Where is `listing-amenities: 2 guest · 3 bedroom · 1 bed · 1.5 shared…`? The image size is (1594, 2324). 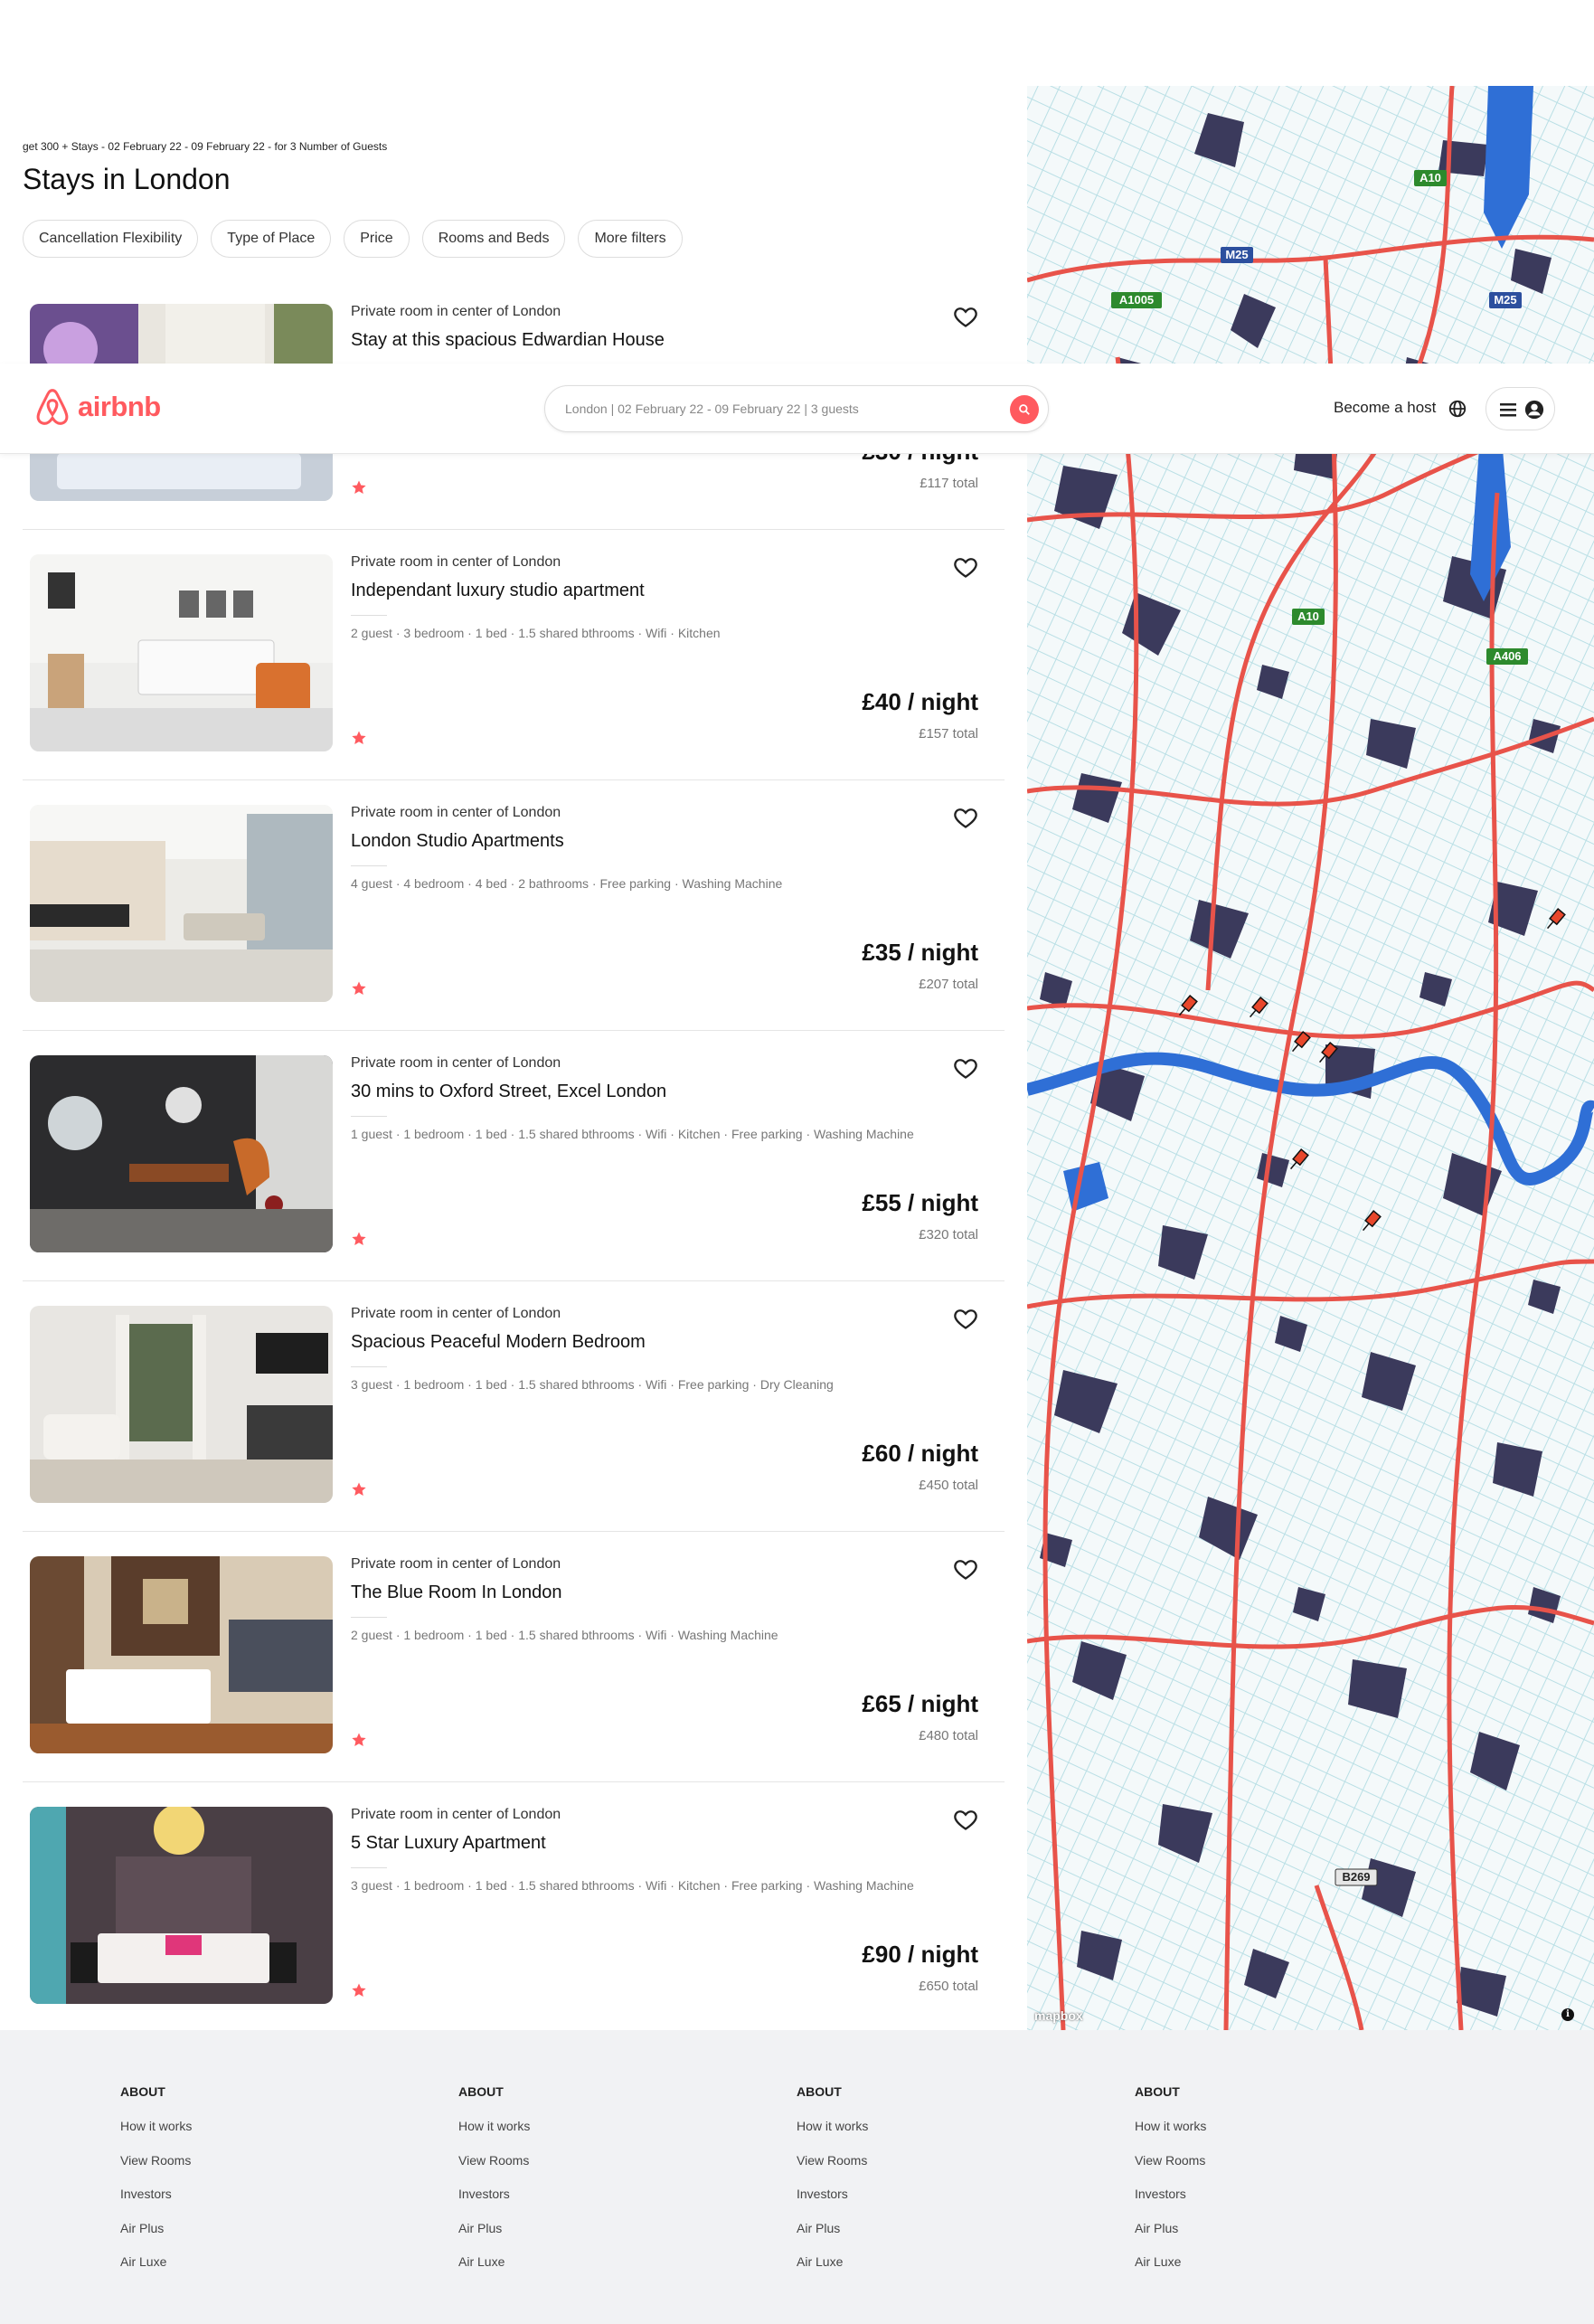 listing-amenities: 2 guest · 3 bedroom · 1 bed · 1.5 shared… is located at coordinates (536, 633).